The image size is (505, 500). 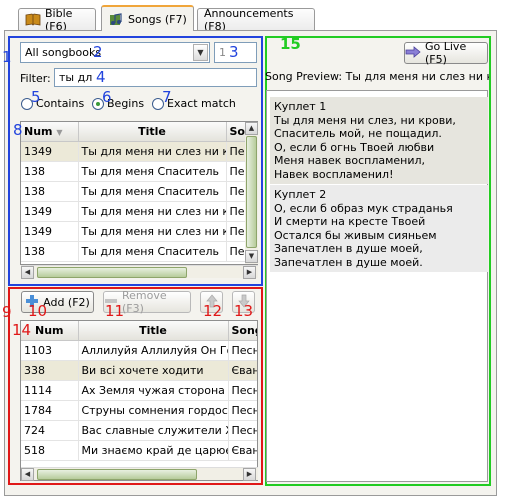 What do you see at coordinates (200, 52) in the screenshot?
I see `chevron-down-icon: ▼` at bounding box center [200, 52].